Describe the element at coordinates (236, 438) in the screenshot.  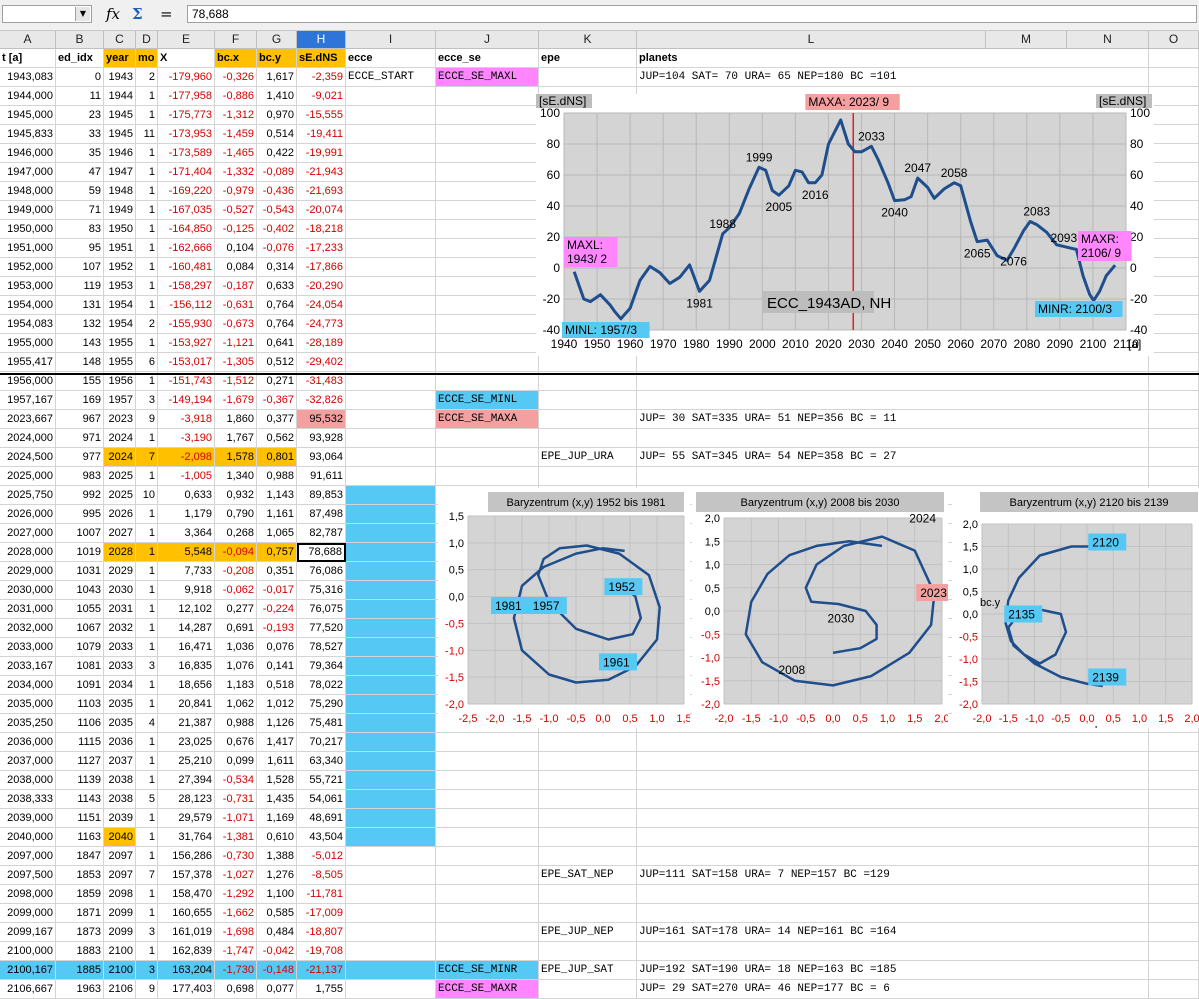
I see `cell-f-21: 1,767` at that location.